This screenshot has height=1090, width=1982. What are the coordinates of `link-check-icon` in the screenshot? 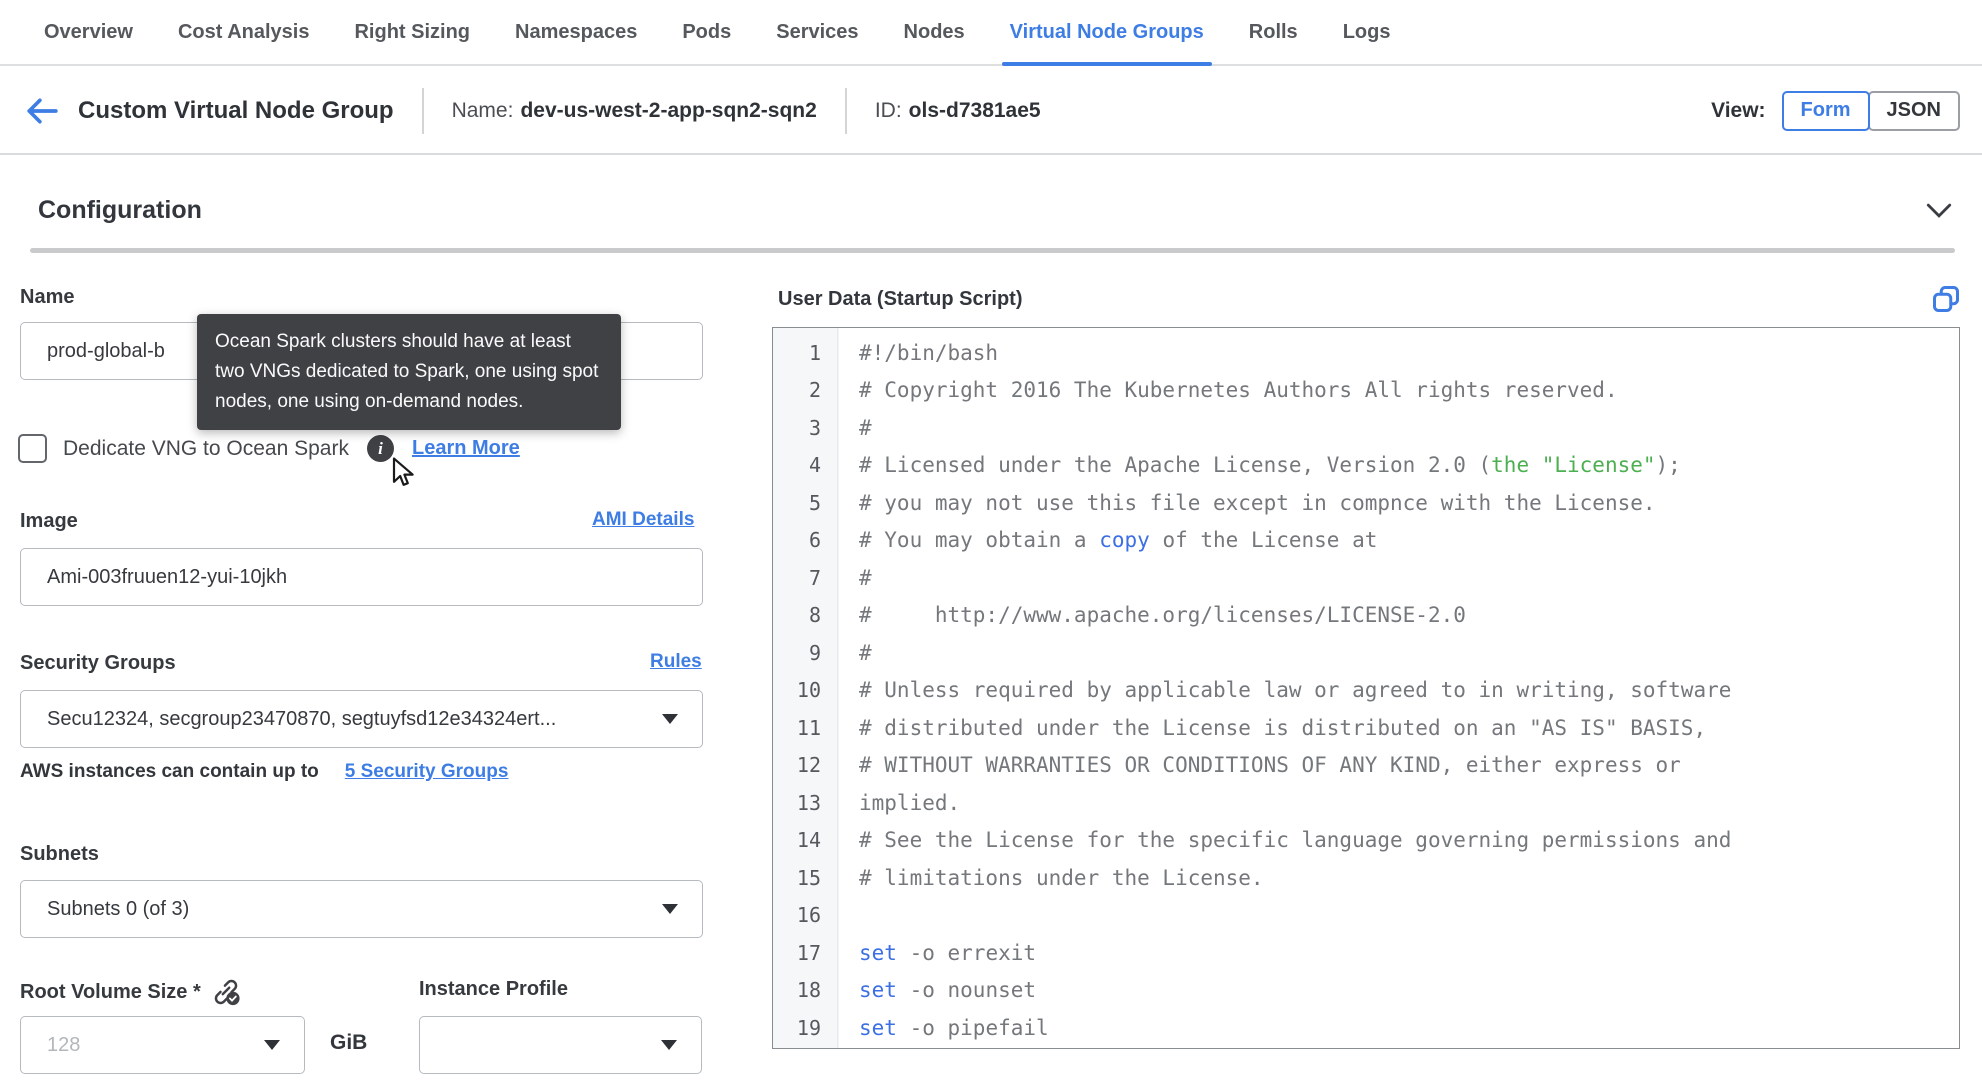 It's located at (226, 992).